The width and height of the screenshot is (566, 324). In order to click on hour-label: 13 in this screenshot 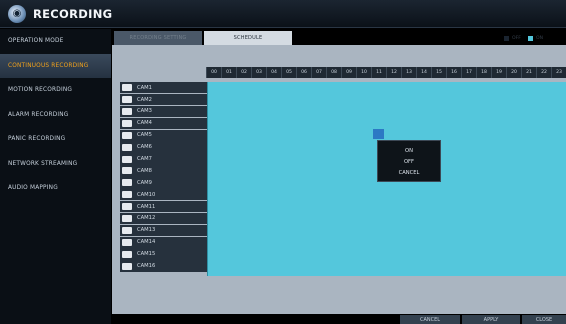, I will do `click(408, 72)`.